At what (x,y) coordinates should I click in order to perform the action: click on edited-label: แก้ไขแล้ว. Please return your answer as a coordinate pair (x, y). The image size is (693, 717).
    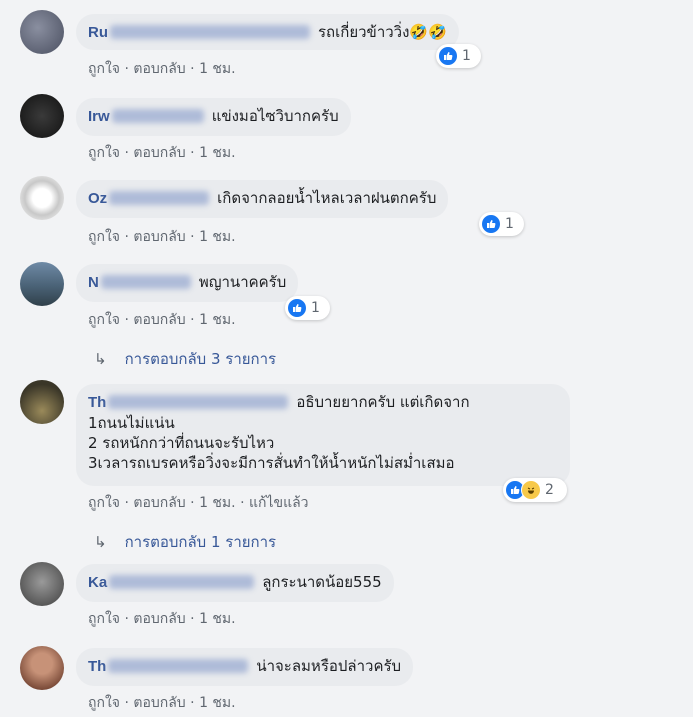
    Looking at the image, I should click on (279, 503).